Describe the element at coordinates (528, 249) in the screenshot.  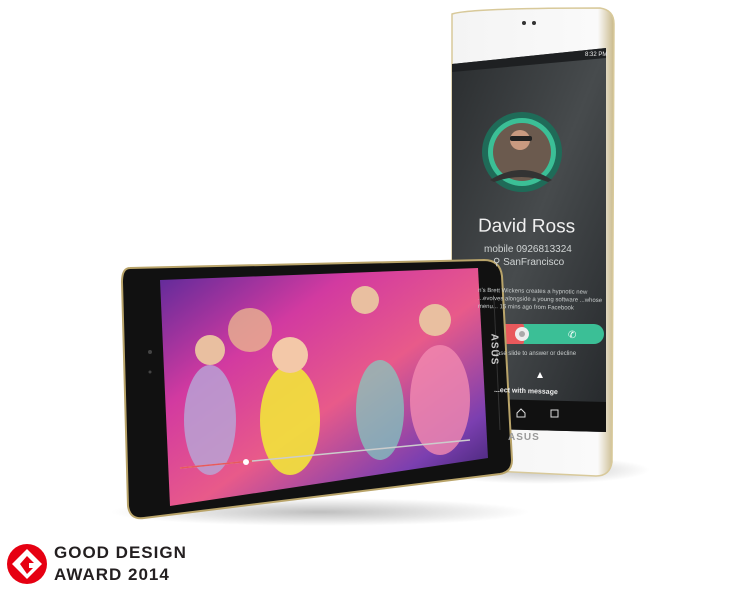
I see `caller-number: mobile 0926813324` at that location.